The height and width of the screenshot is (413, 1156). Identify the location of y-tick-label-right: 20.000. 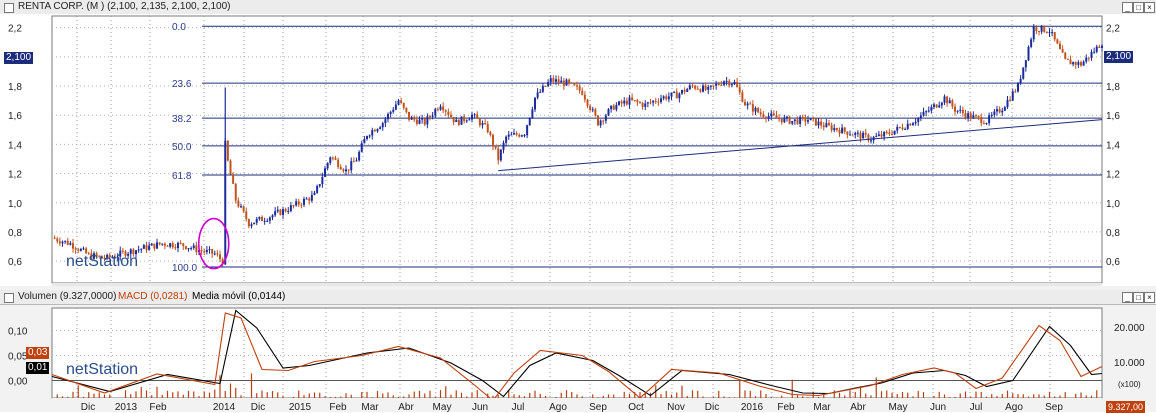
(1129, 328).